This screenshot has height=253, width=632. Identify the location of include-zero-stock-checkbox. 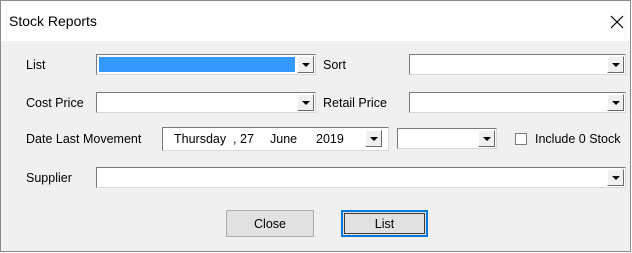
(521, 139).